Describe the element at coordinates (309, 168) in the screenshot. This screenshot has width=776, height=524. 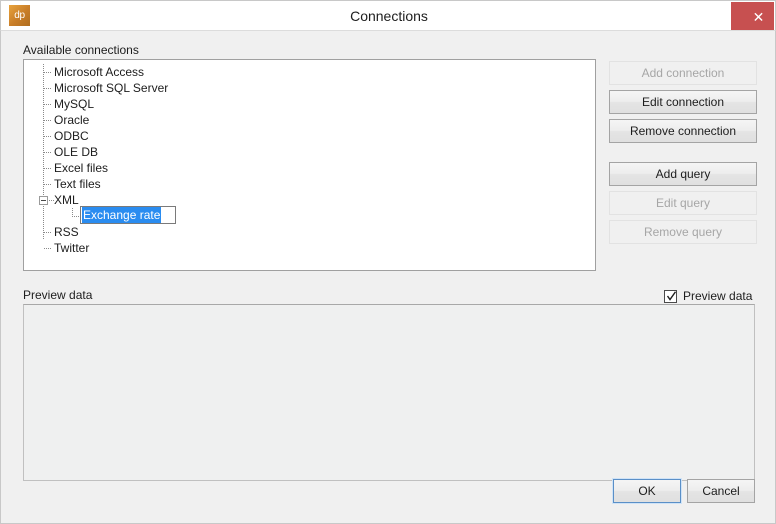
I see `tree-item-excel-files: Excel files` at that location.